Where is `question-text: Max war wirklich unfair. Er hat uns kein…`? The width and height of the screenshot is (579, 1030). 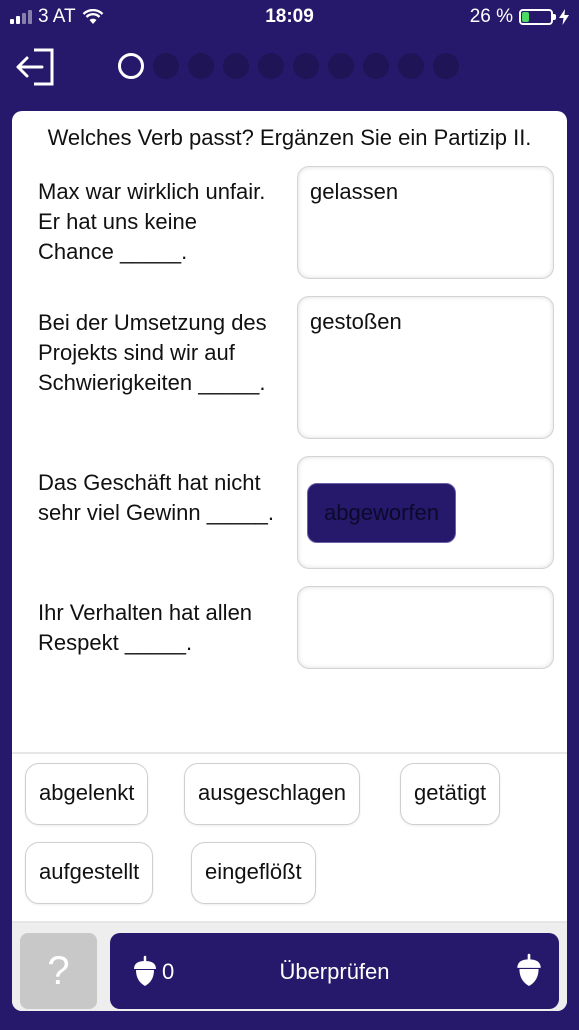
question-text: Max war wirklich unfair. Er hat uns kein… is located at coordinates (152, 221).